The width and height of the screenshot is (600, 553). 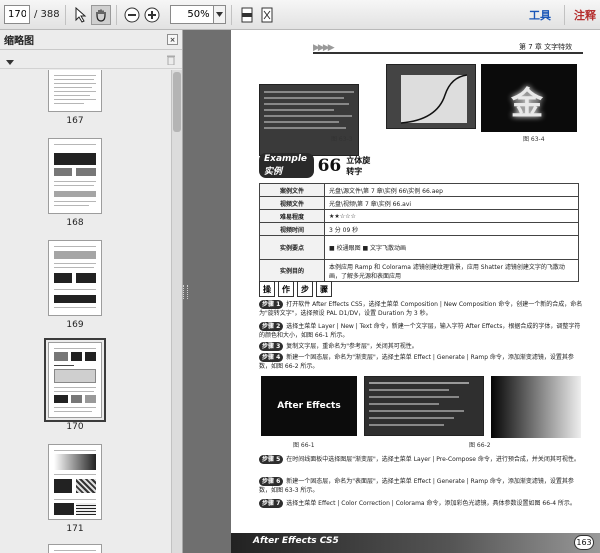 What do you see at coordinates (358, 165) in the screenshot?
I see `example-title: 立体旋转字` at bounding box center [358, 165].